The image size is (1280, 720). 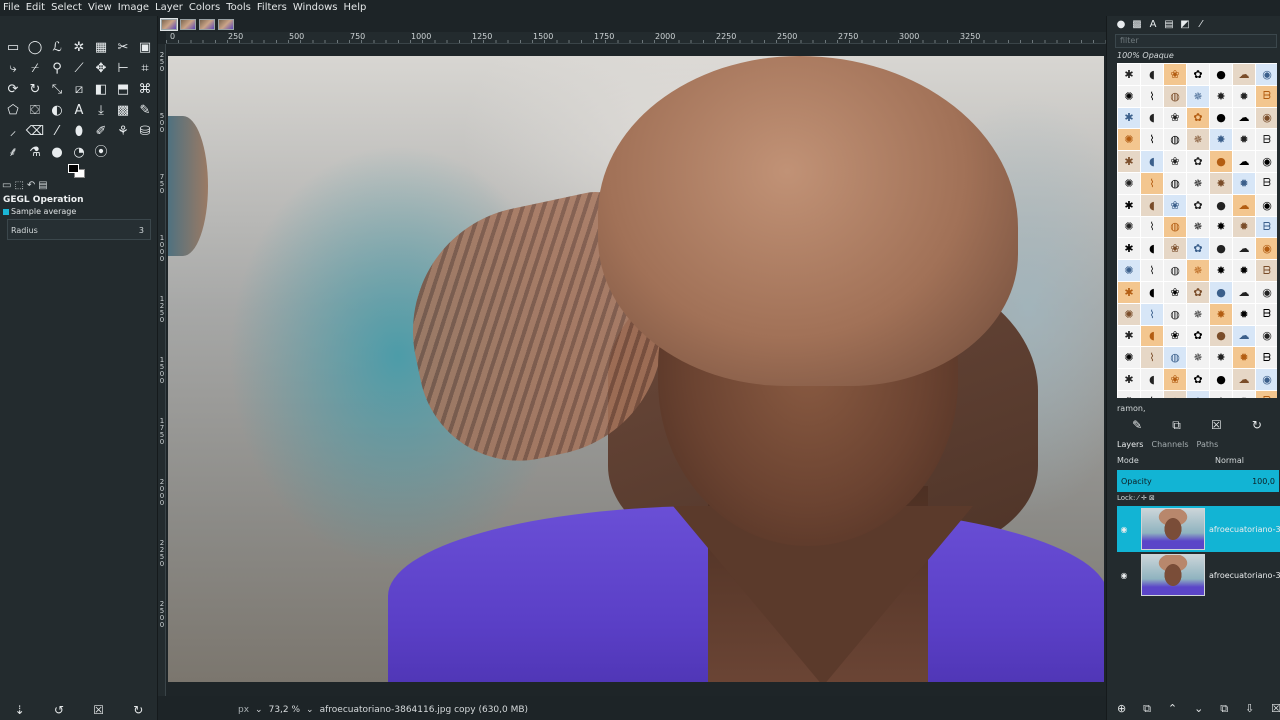 What do you see at coordinates (1137, 425) in the screenshot?
I see `edit-brush-icon: ✎` at bounding box center [1137, 425].